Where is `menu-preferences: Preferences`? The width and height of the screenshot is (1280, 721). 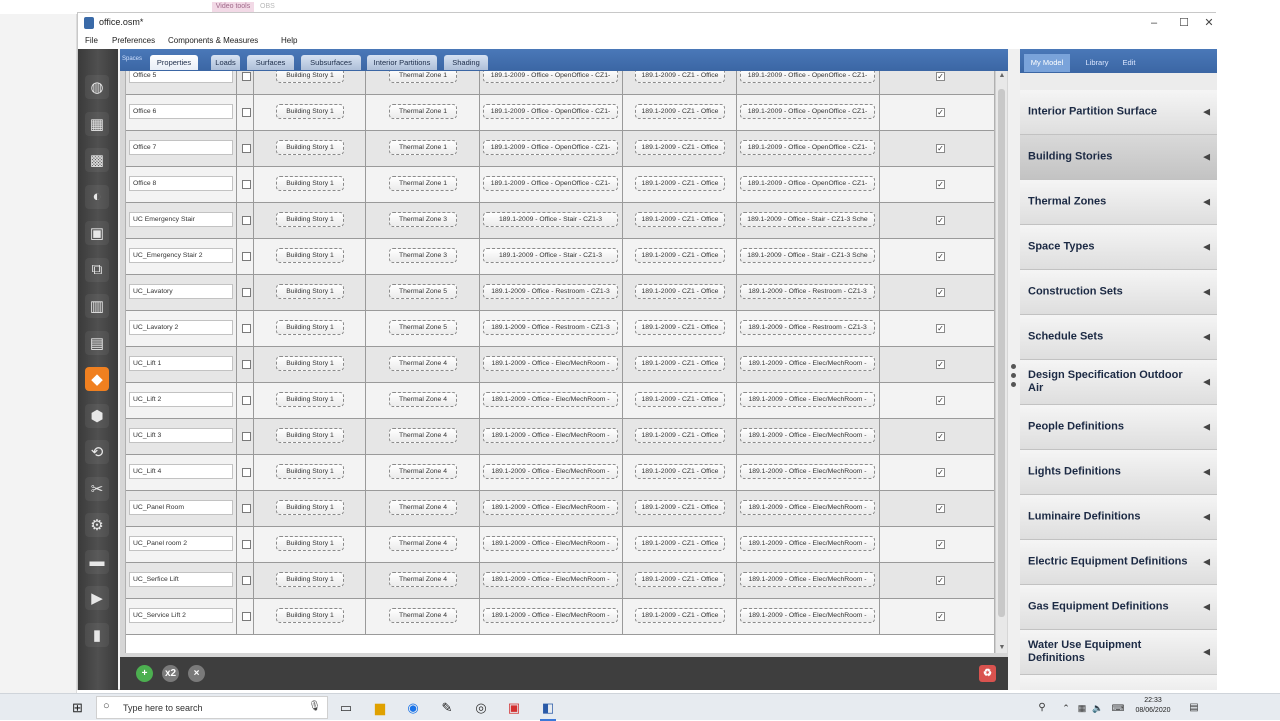 menu-preferences: Preferences is located at coordinates (133, 40).